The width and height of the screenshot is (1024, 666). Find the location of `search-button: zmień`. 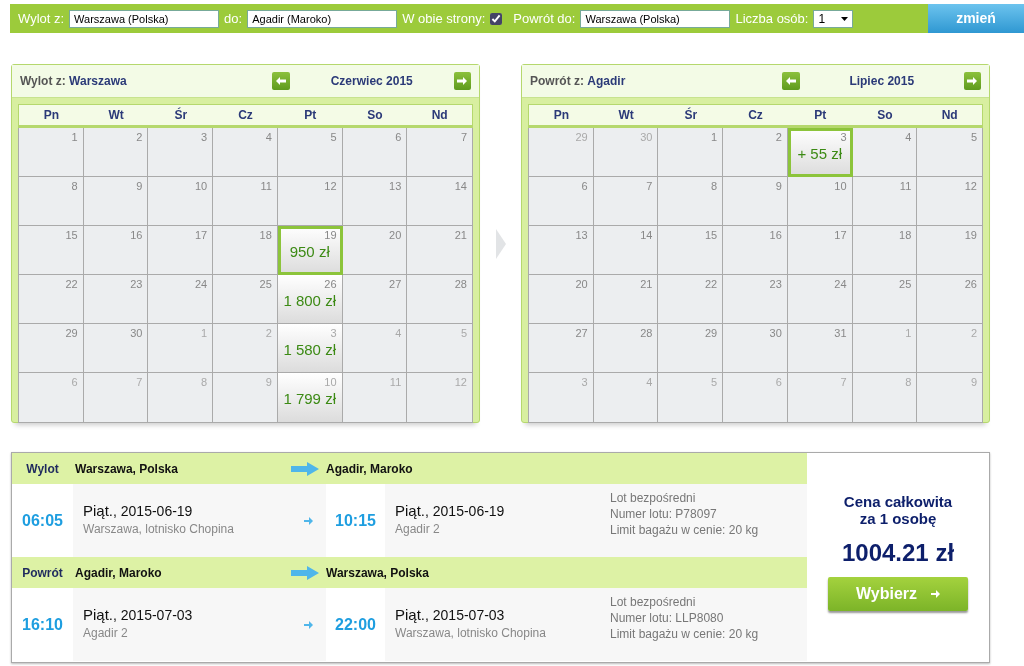

search-button: zmień is located at coordinates (976, 18).